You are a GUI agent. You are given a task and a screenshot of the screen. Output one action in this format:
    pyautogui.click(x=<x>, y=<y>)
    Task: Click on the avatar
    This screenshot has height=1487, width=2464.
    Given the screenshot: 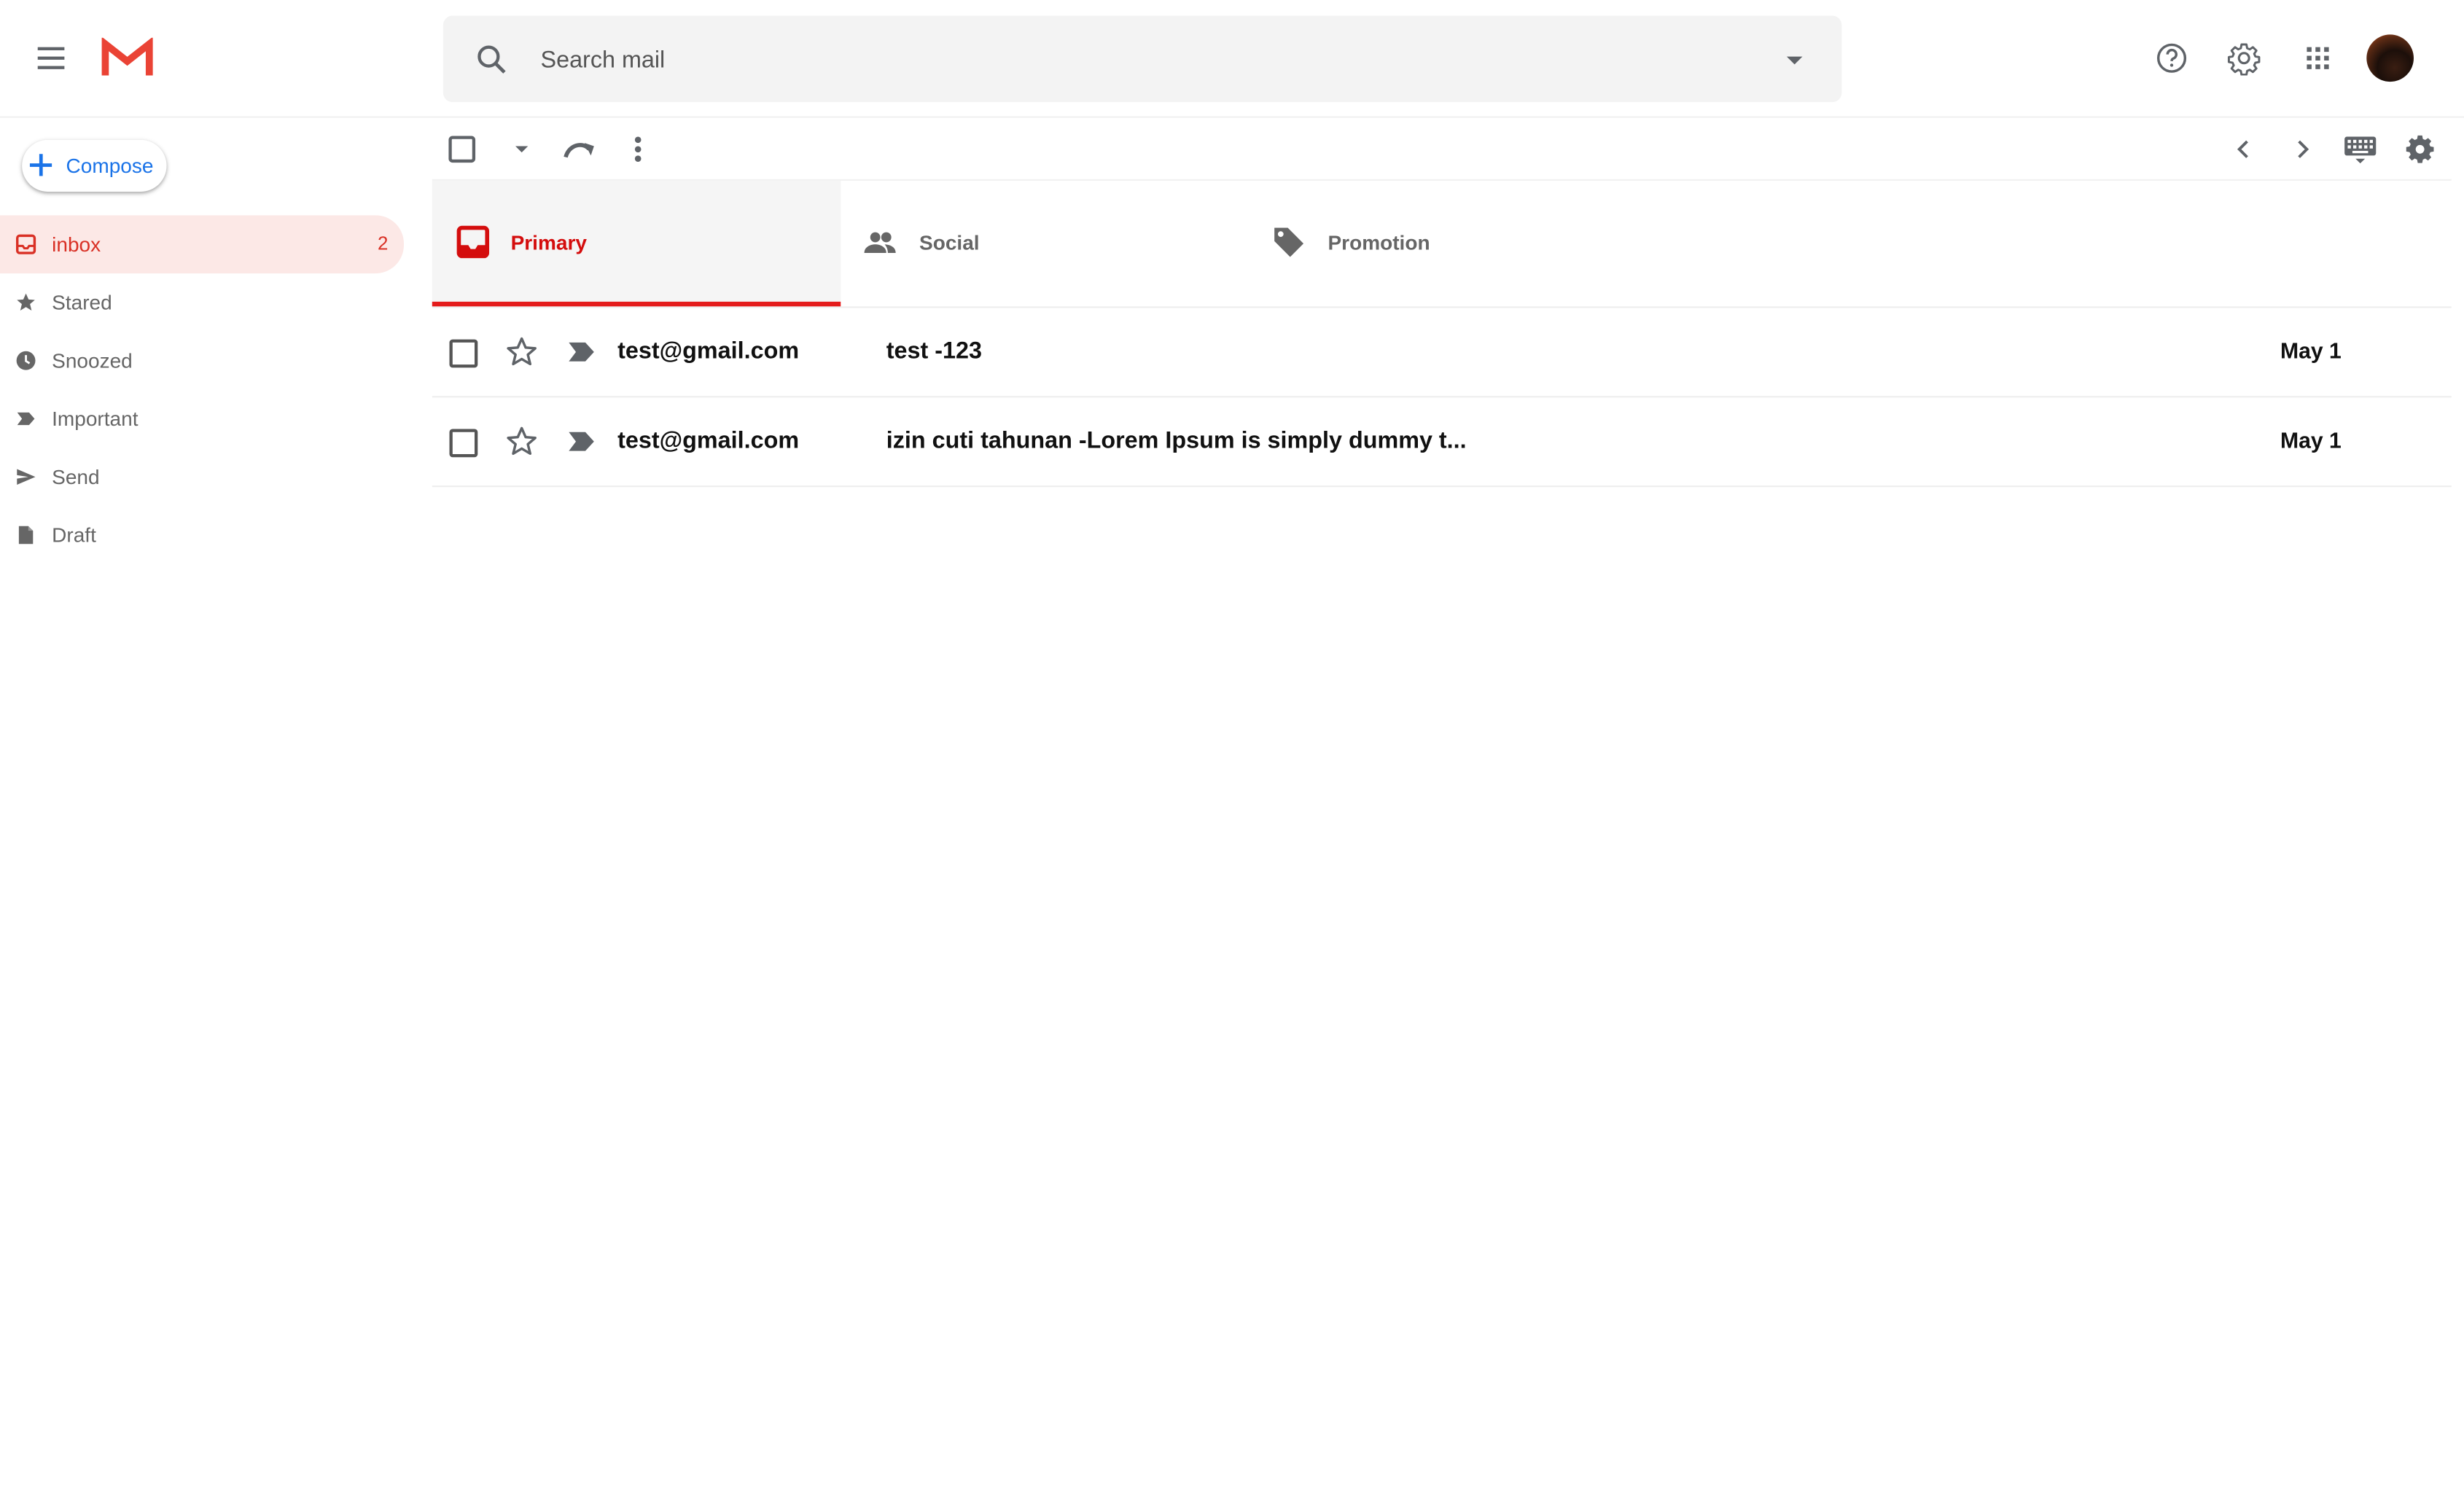 What is the action you would take?
    pyautogui.click(x=2390, y=58)
    